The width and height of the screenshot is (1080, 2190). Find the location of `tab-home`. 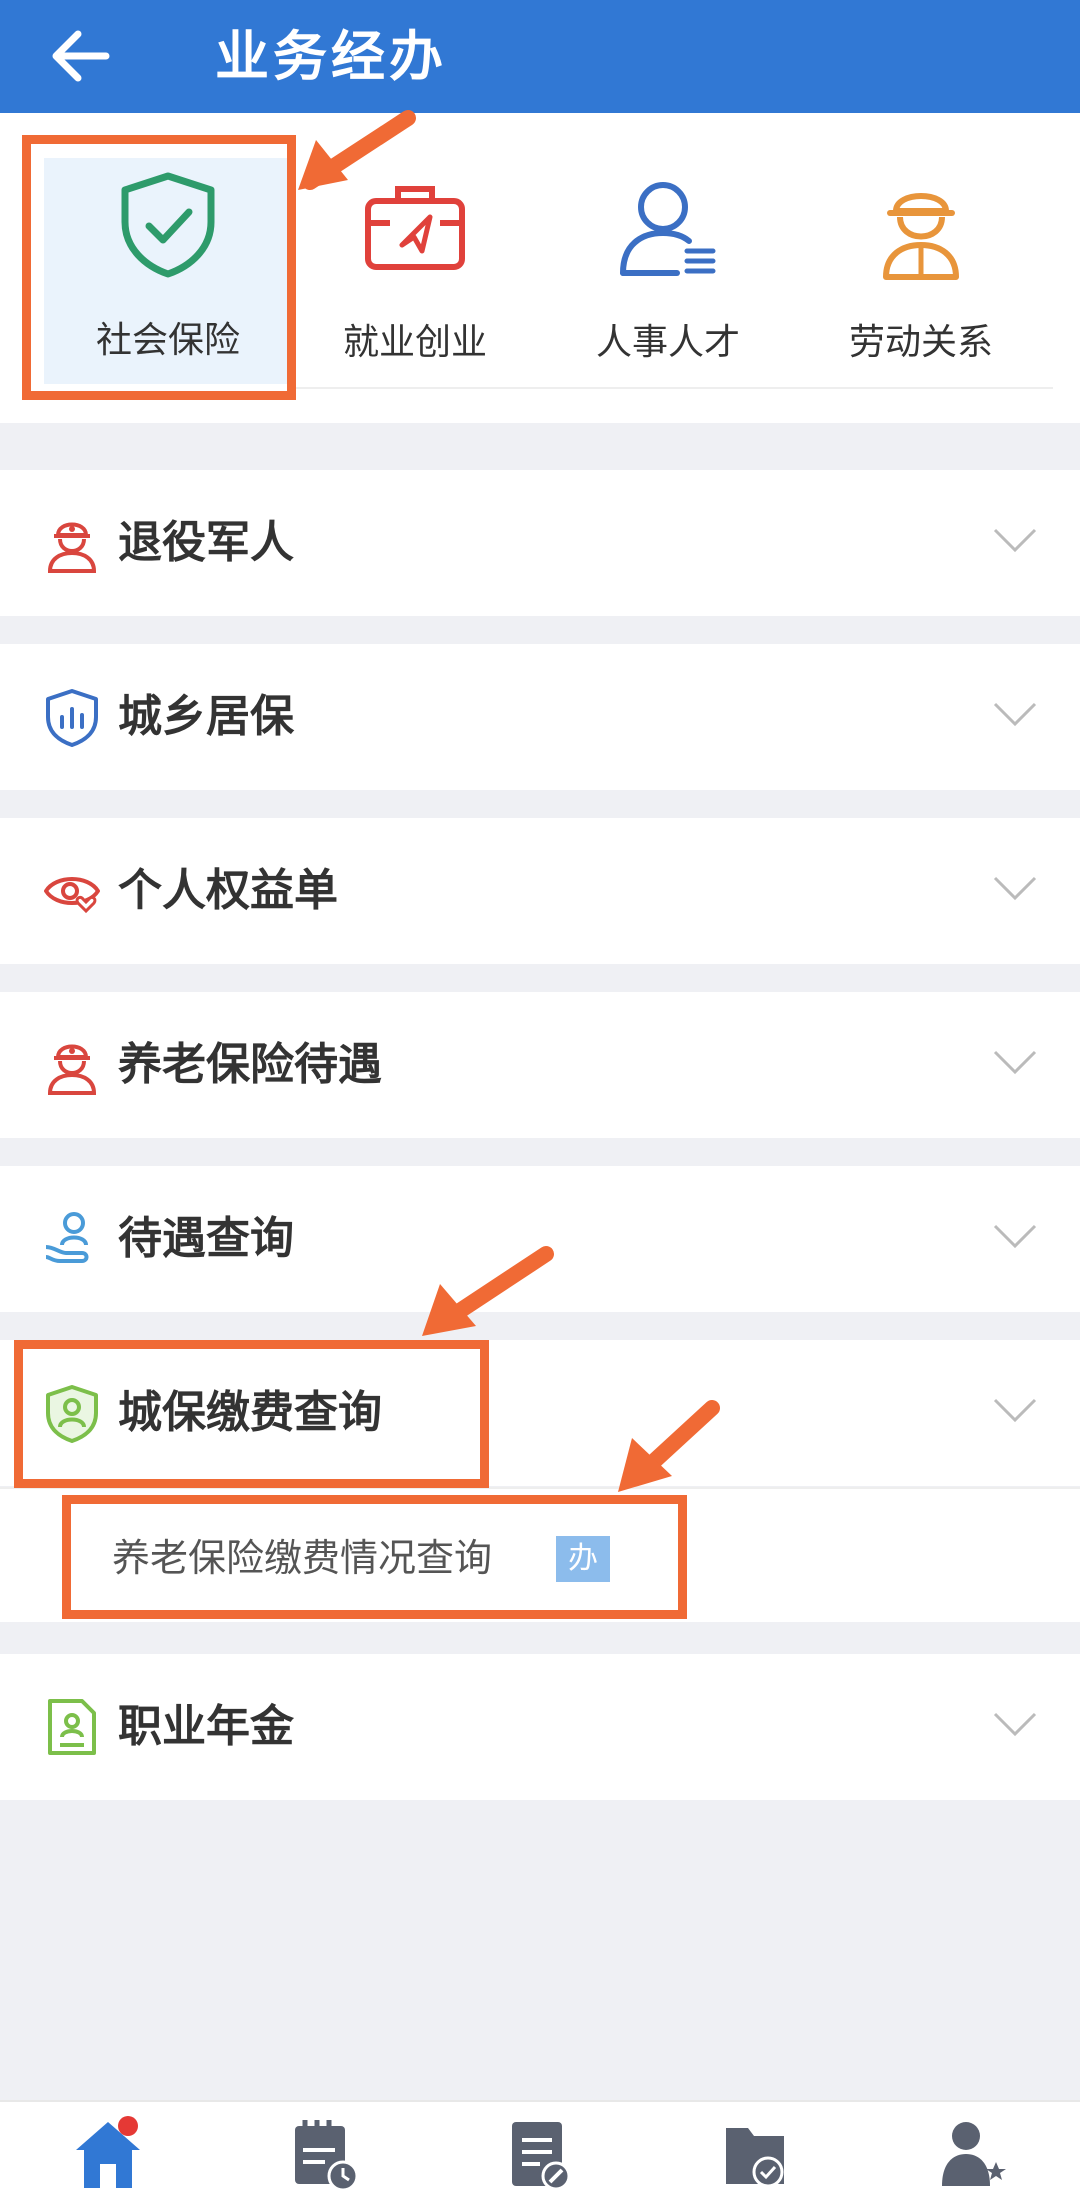

tab-home is located at coordinates (108, 2150).